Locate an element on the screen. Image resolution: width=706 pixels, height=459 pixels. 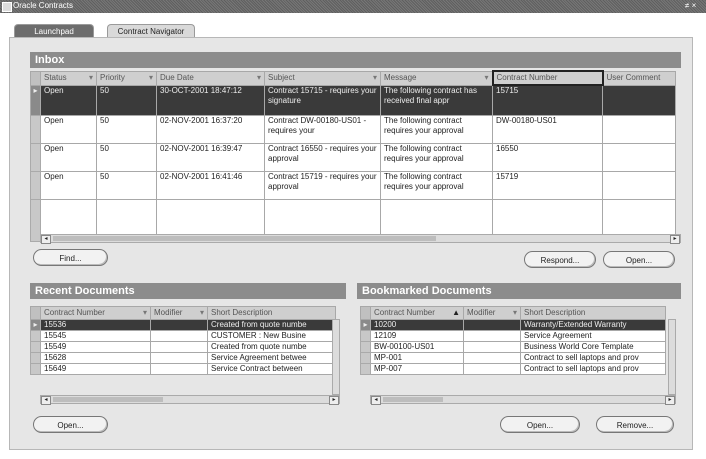
cell-subject: Contract DW-00180-US01 - requires your is located at coordinates (322, 129).